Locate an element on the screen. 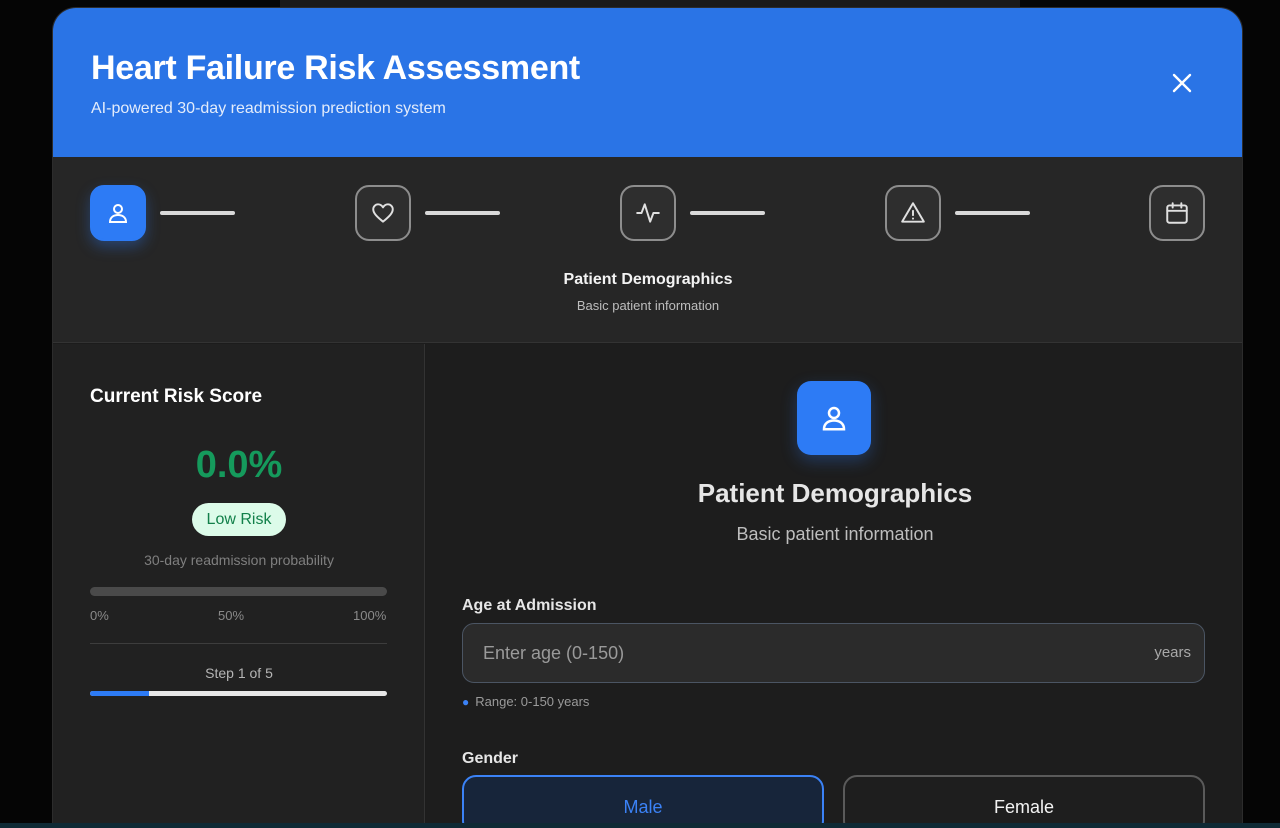 Image resolution: width=1280 pixels, height=828 pixels. step-risk-factors is located at coordinates (913, 213).